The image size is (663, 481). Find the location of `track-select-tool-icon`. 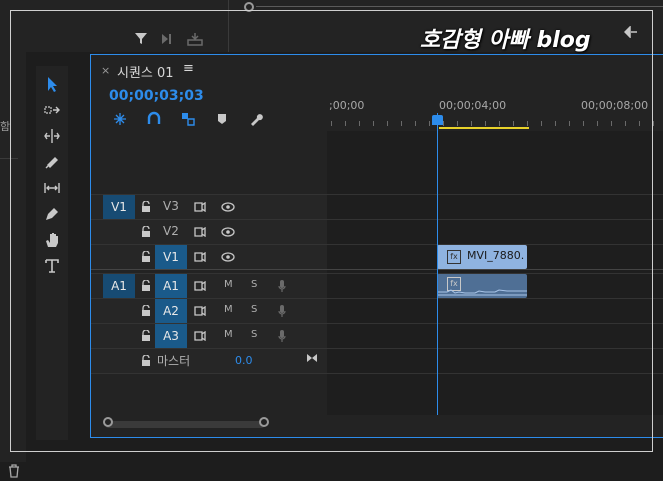

track-select-tool-icon is located at coordinates (52, 110).